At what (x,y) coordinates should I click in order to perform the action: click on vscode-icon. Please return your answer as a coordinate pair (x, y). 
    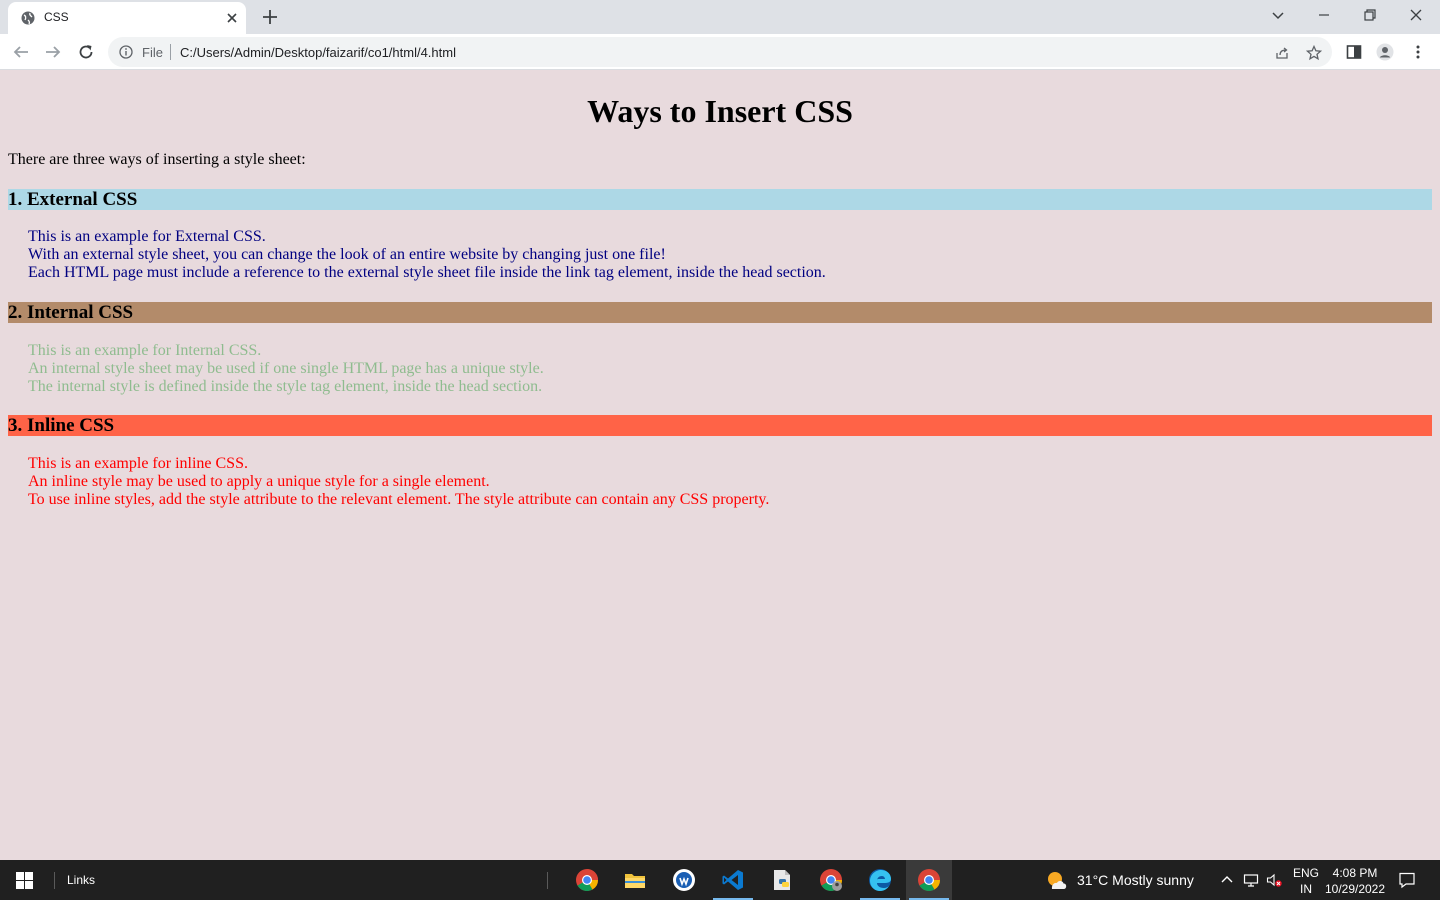
    Looking at the image, I should click on (732, 880).